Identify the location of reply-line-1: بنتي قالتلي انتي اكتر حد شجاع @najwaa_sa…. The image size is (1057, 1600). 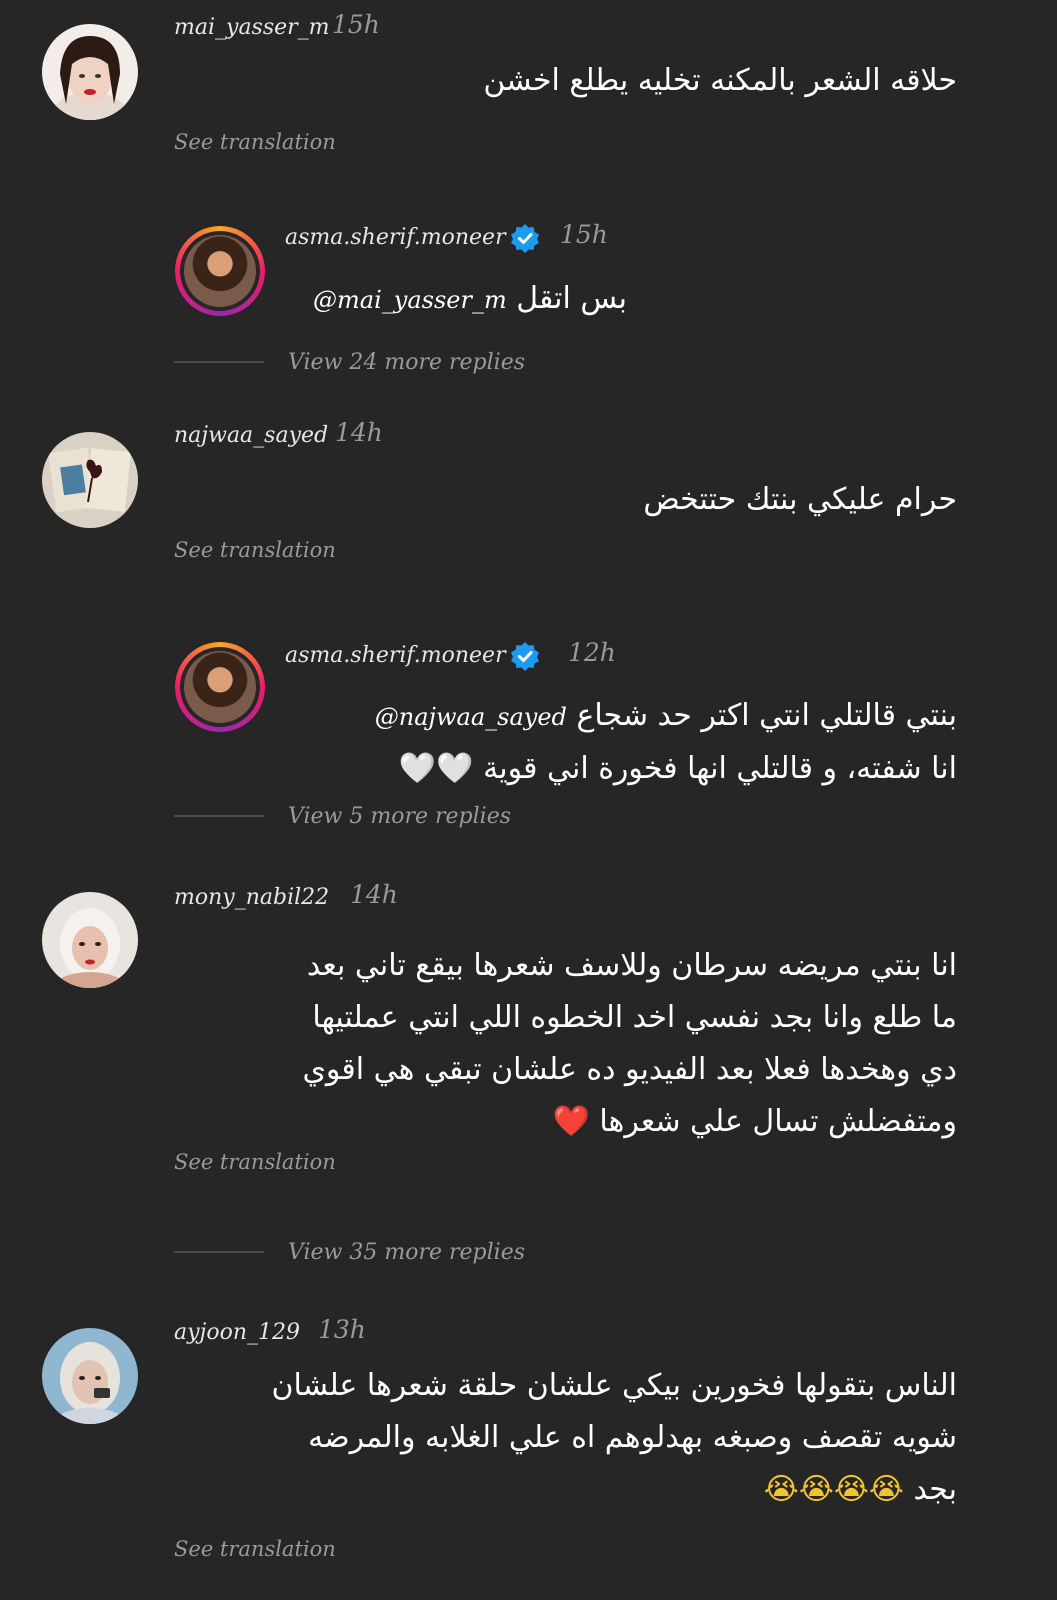
(622, 716).